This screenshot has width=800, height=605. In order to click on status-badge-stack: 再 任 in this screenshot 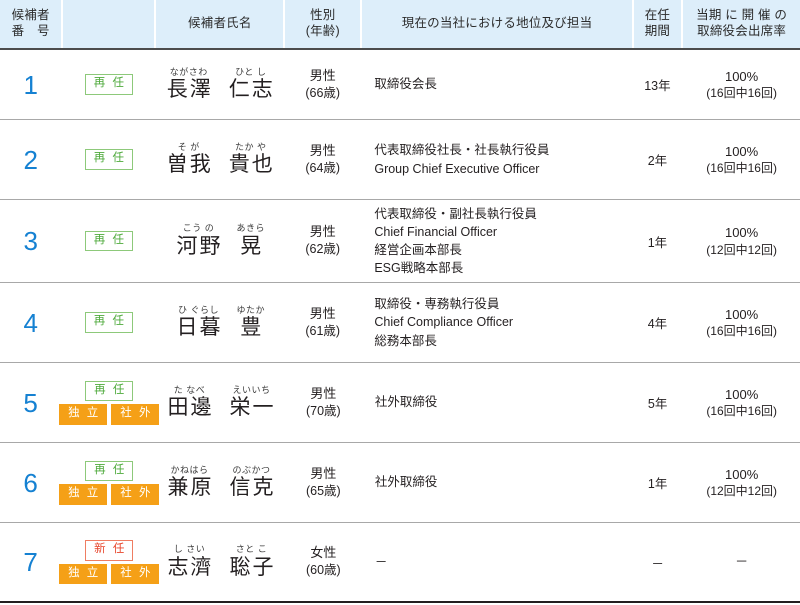, I will do `click(108, 159)`.